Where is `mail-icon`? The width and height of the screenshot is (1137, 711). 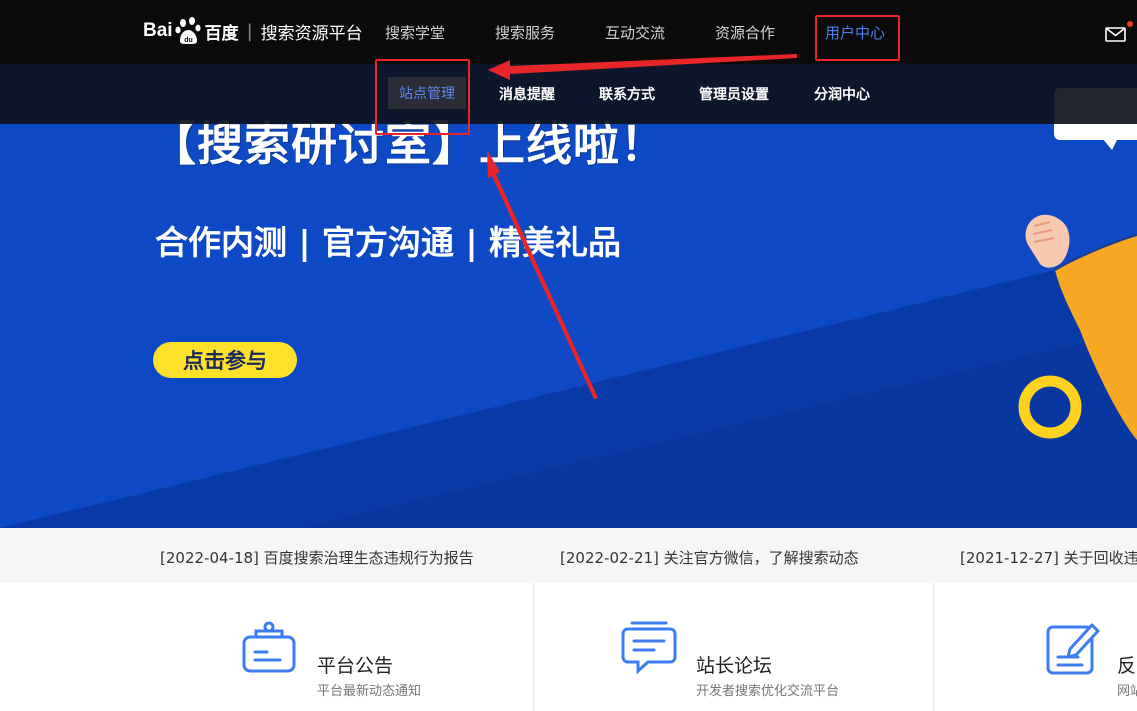
mail-icon is located at coordinates (1115, 34).